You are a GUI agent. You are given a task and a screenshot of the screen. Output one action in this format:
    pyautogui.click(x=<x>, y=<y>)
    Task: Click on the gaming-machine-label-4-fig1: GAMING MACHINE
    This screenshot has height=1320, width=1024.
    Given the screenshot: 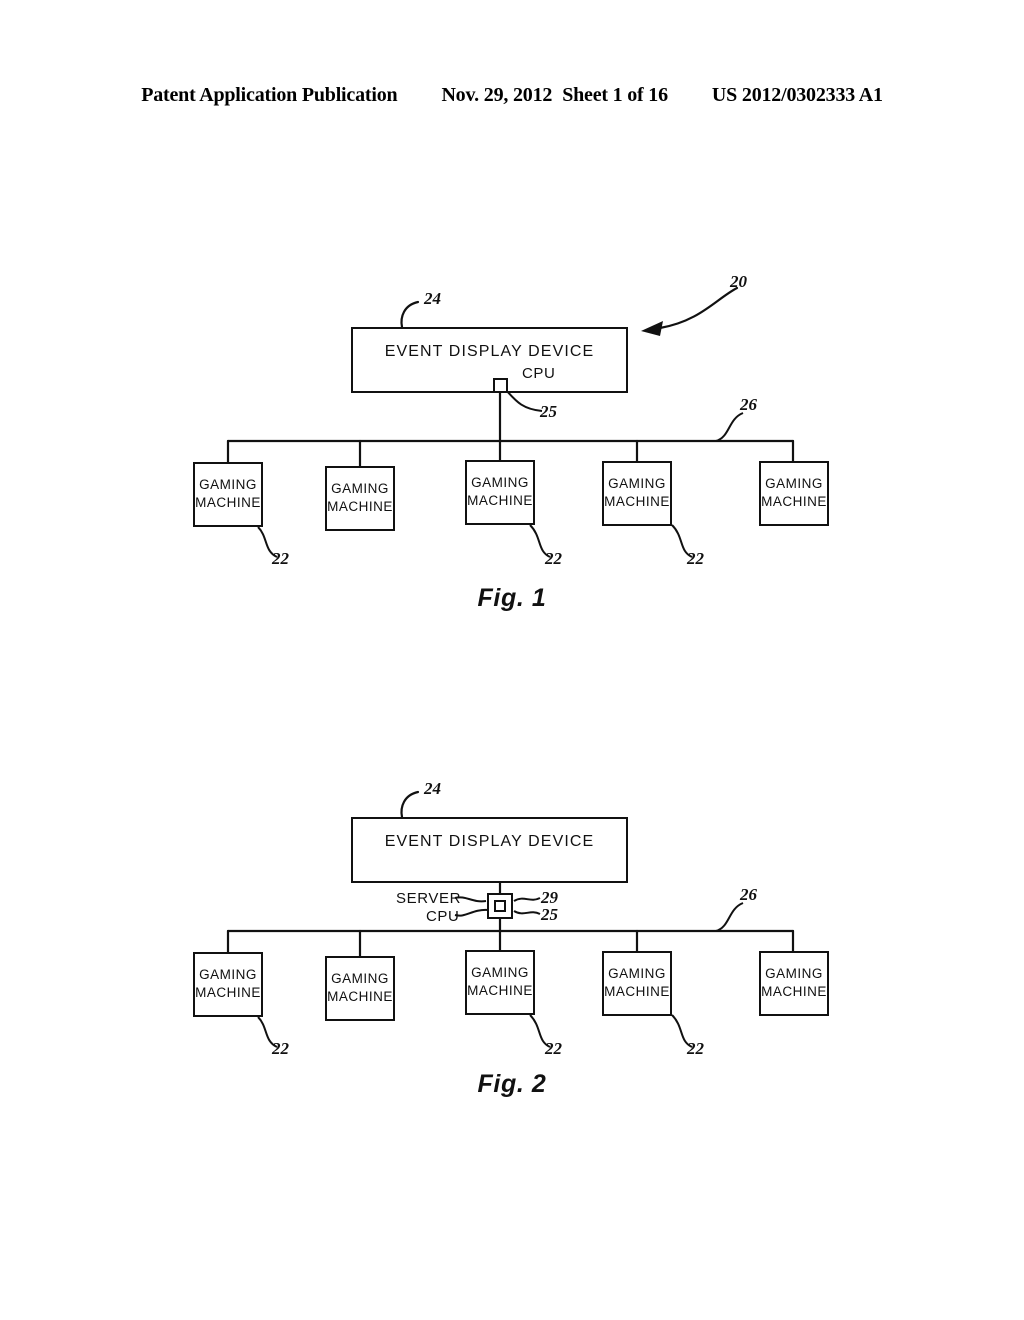 What is the action you would take?
    pyautogui.click(x=637, y=493)
    